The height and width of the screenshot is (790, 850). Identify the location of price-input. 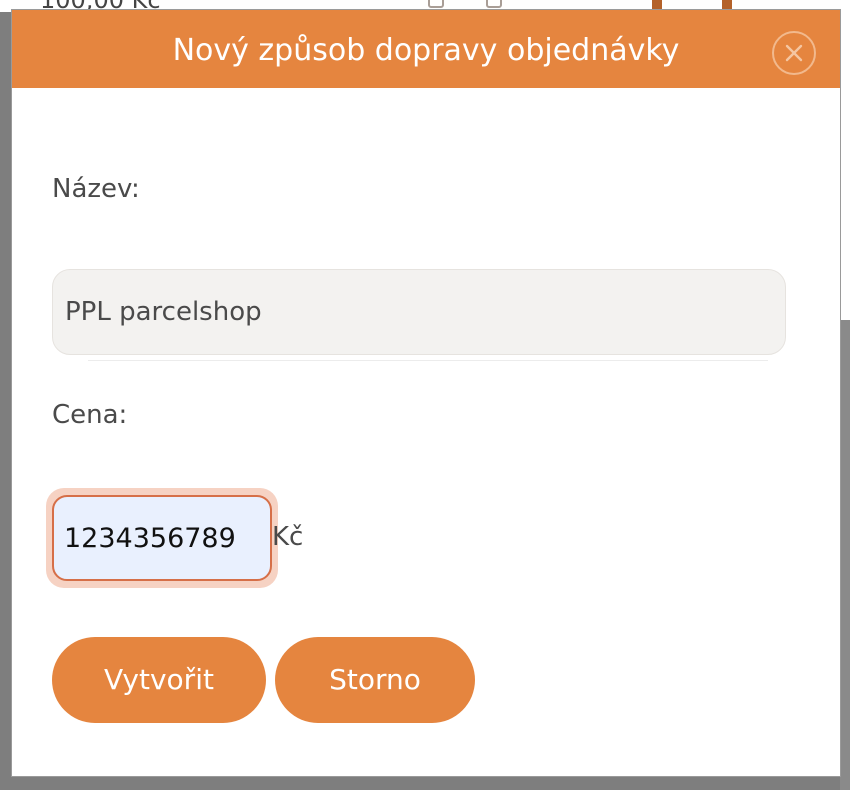
(162, 538).